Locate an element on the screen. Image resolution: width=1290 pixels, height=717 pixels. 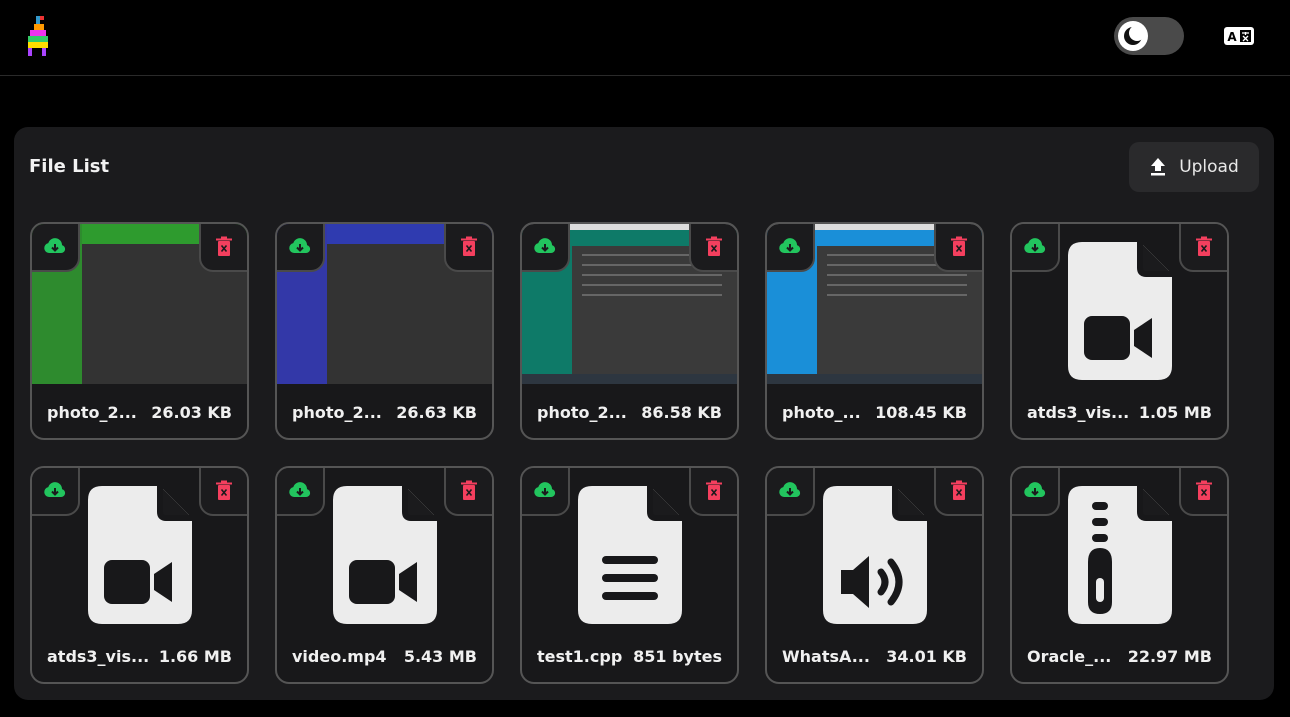
file-card-footer: photo_2... 26.63 KB is located at coordinates (384, 411).